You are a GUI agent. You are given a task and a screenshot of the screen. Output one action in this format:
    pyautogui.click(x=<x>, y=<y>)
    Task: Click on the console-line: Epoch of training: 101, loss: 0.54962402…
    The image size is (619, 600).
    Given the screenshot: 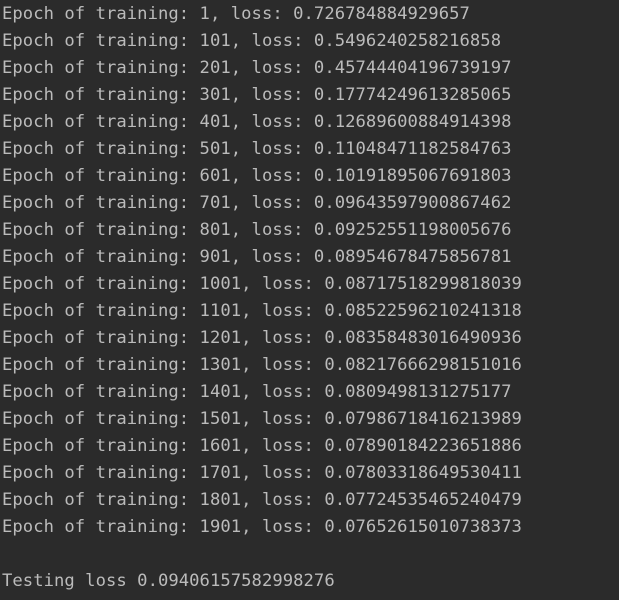 What is the action you would take?
    pyautogui.click(x=252, y=41)
    